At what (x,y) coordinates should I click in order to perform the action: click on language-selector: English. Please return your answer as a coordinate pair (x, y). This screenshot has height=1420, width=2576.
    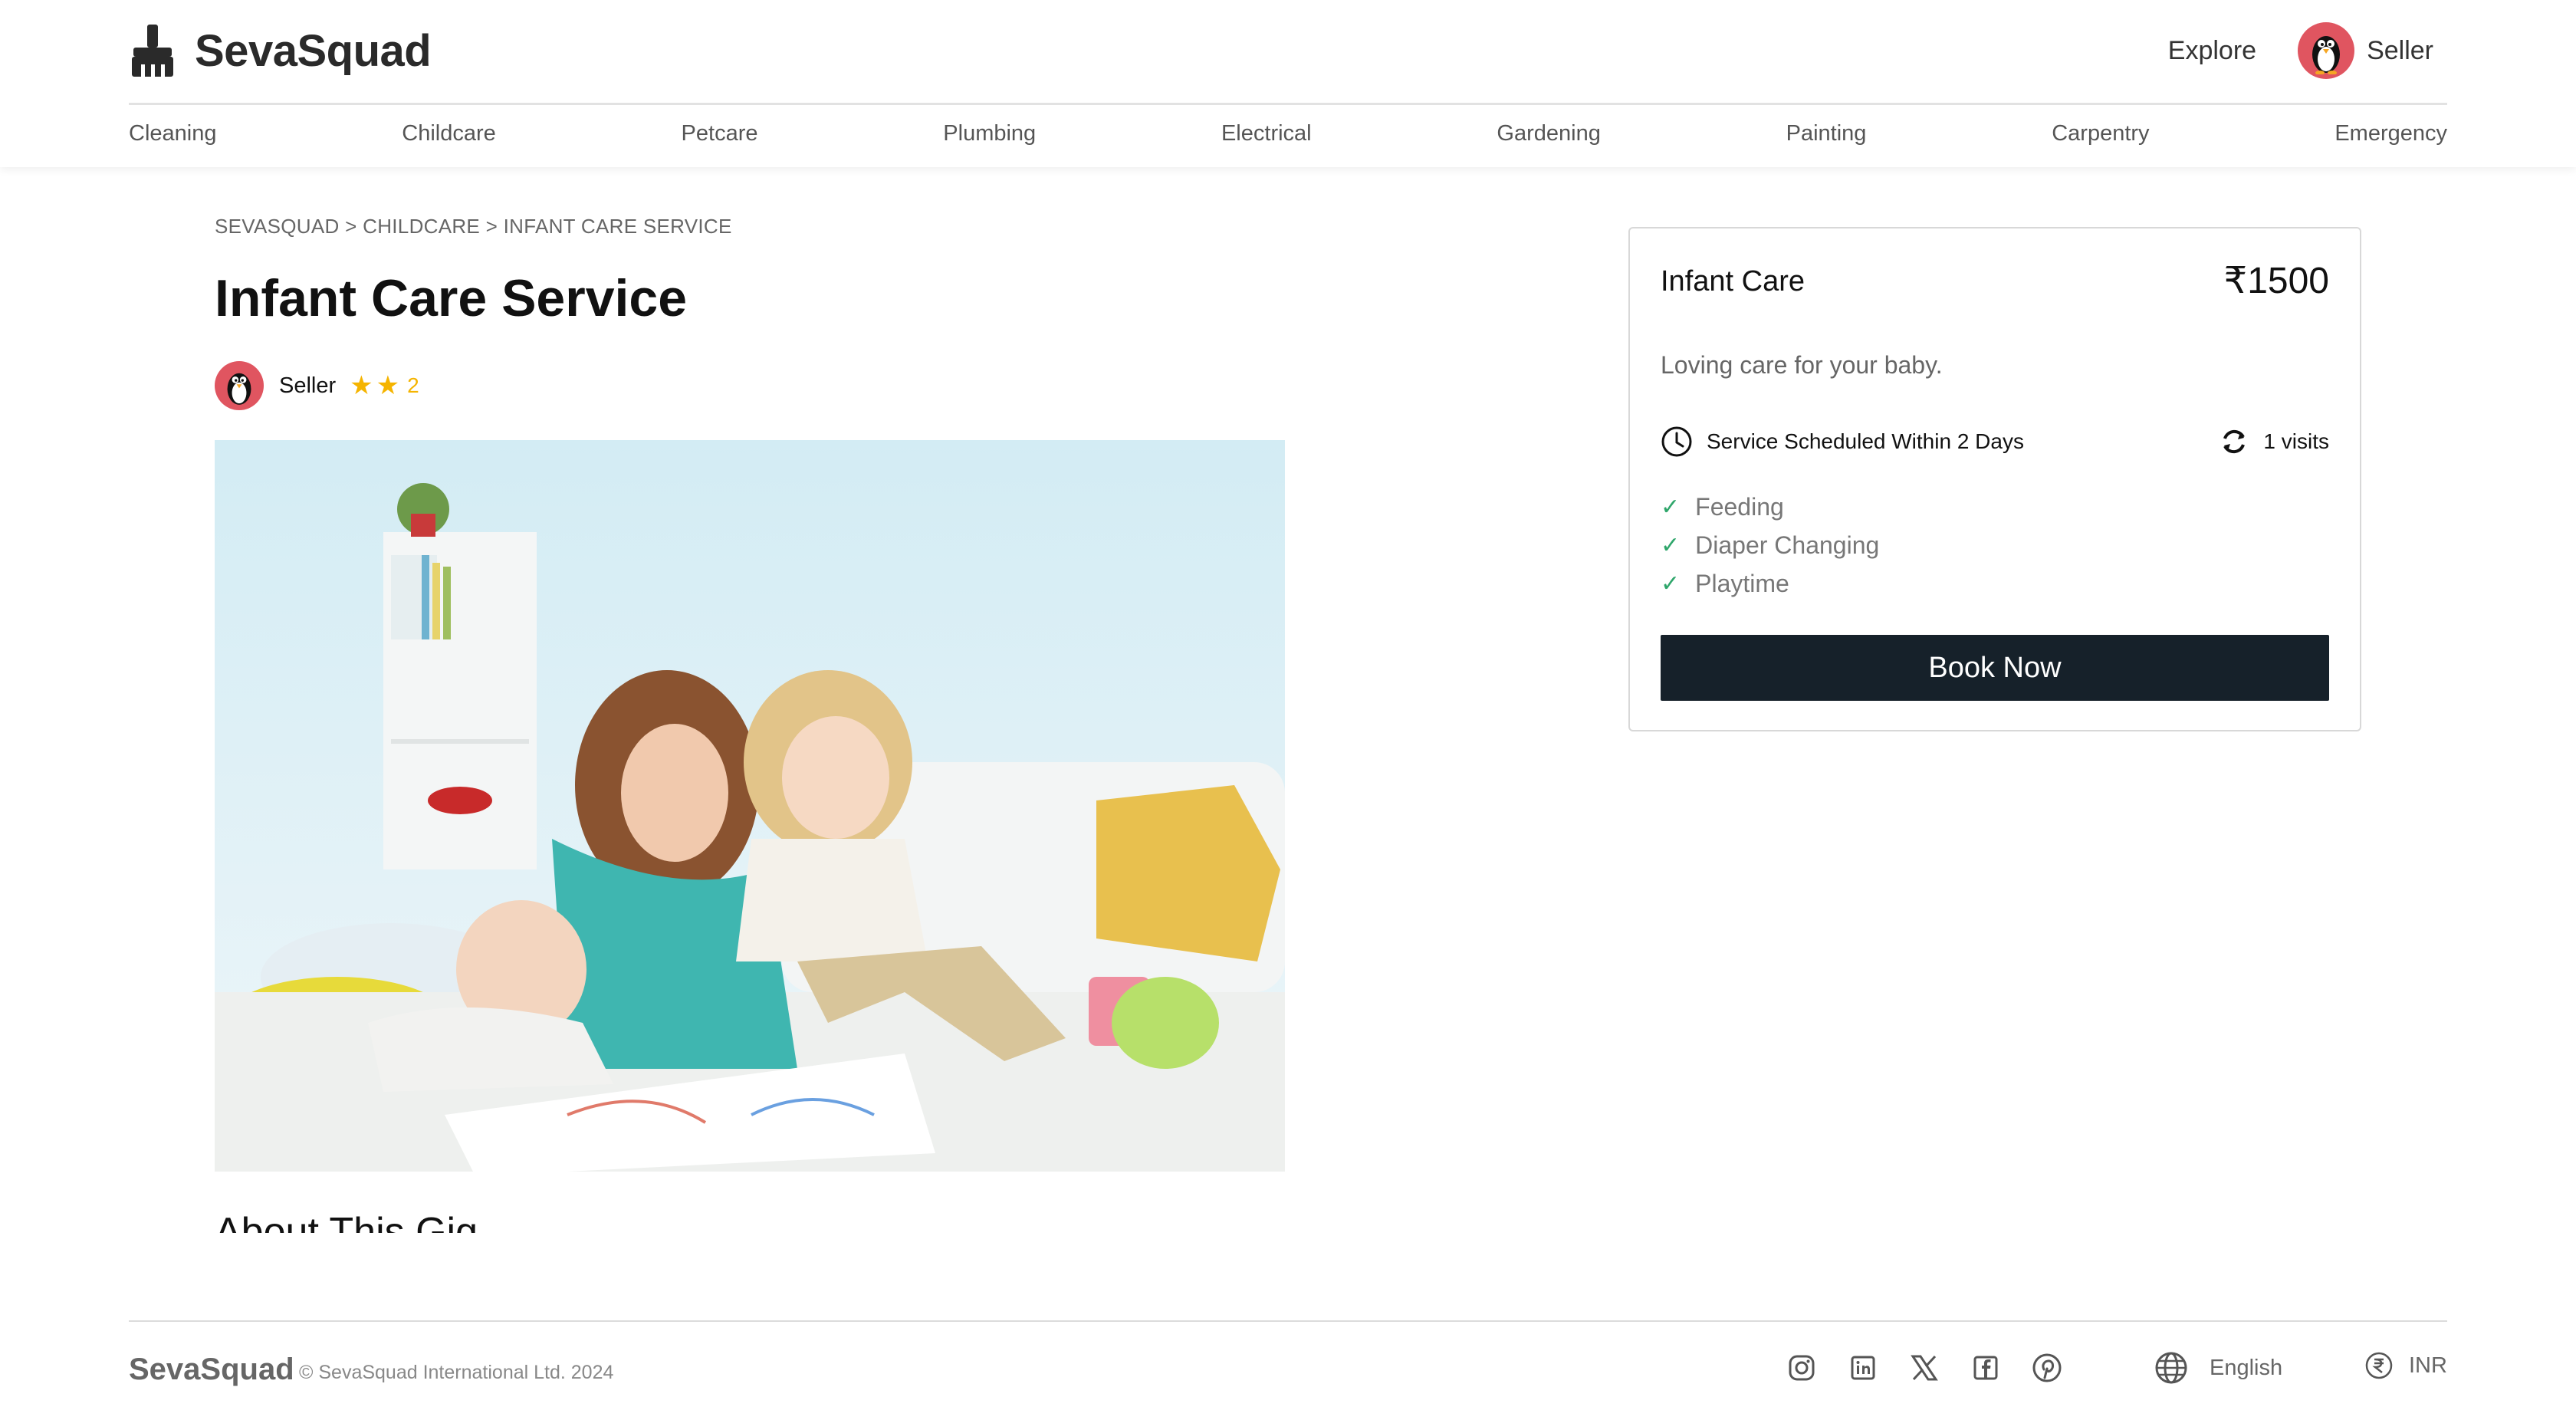
    Looking at the image, I should click on (2218, 1368).